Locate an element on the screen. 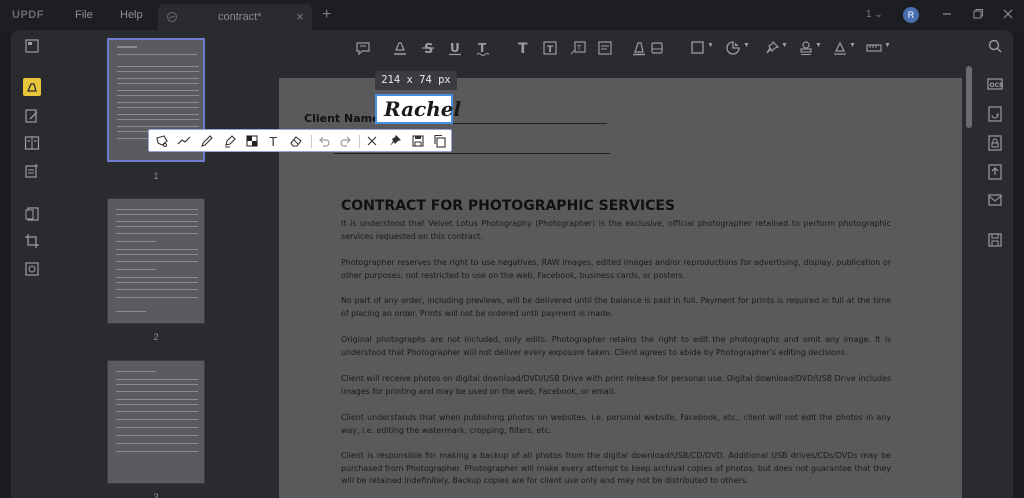 This screenshot has width=1024, height=498. svg-text: OCR is located at coordinates (997, 85).